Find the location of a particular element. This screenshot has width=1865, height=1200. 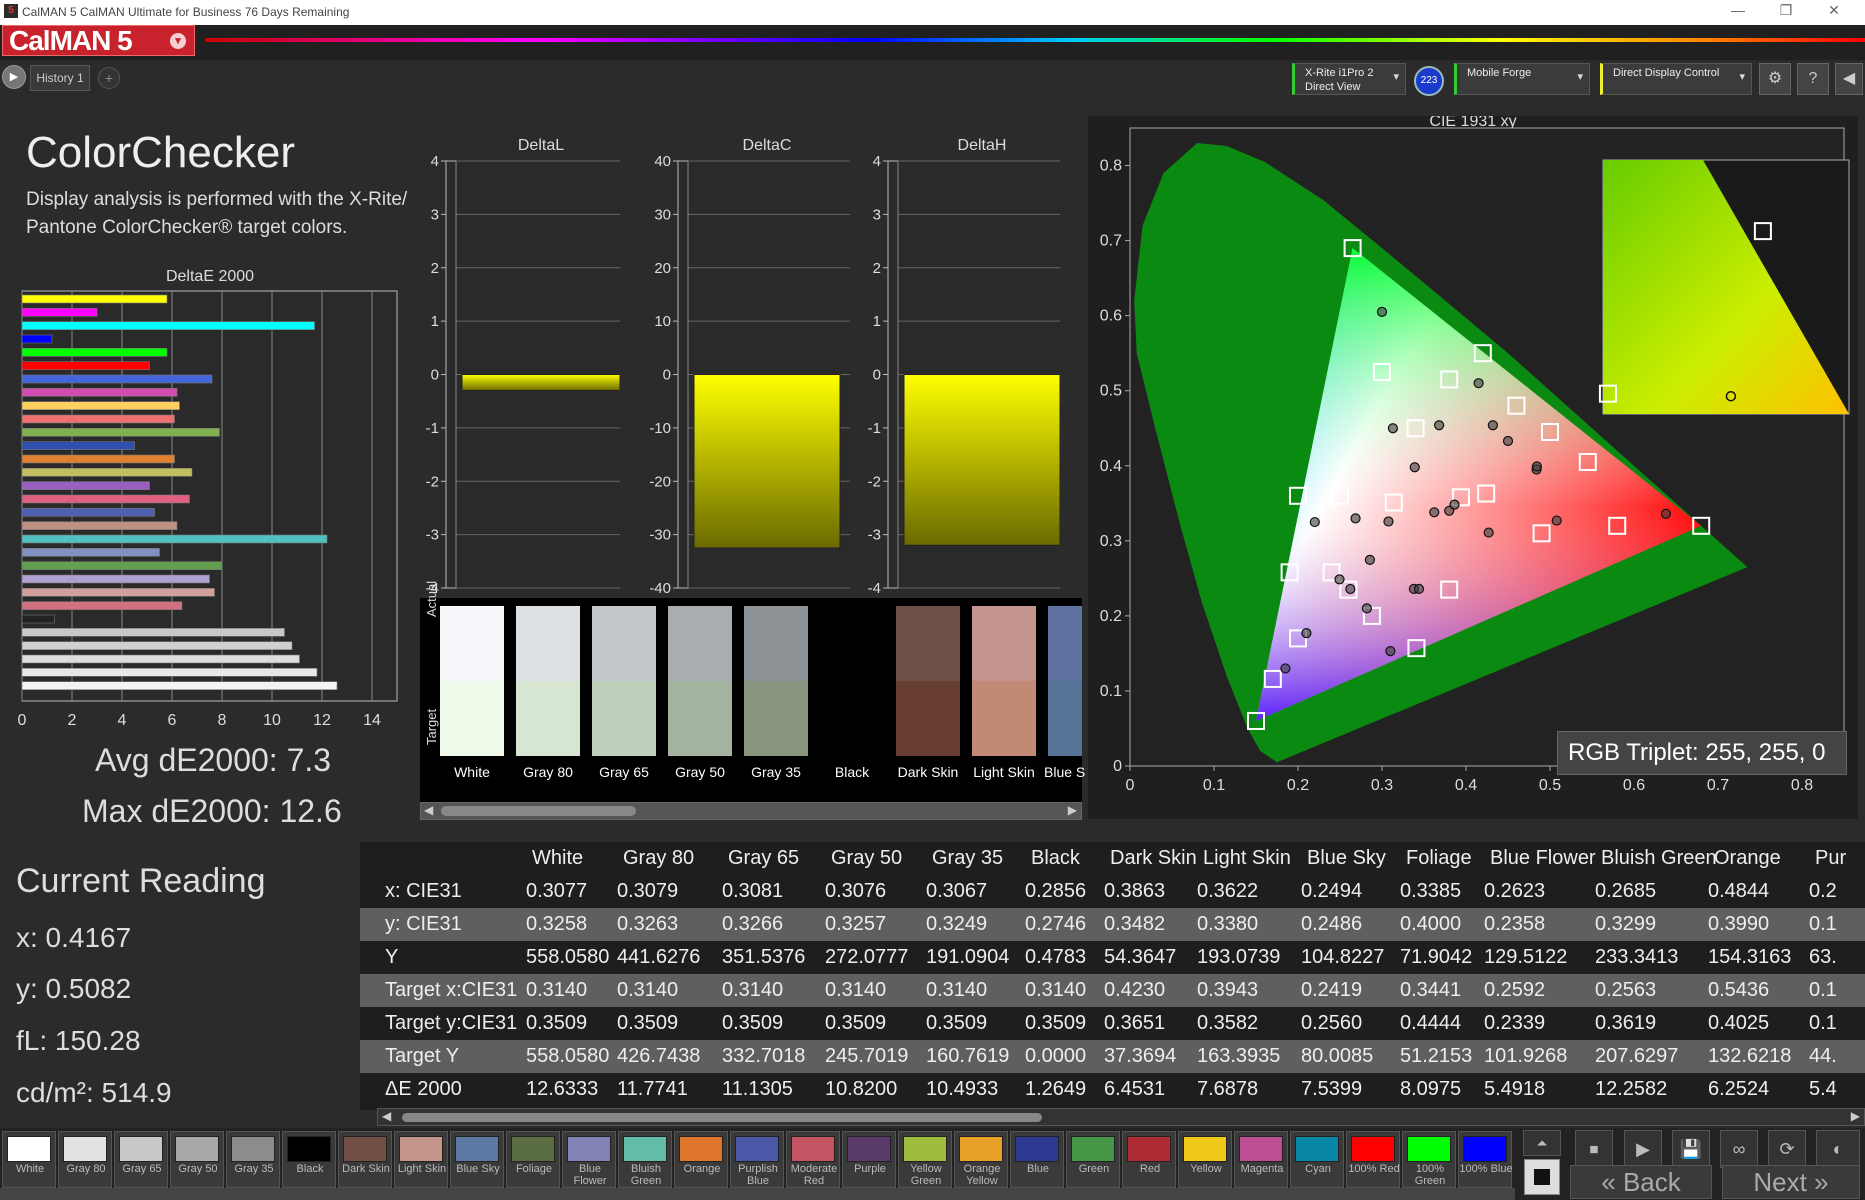

next-button: Next » is located at coordinates (1791, 1182).